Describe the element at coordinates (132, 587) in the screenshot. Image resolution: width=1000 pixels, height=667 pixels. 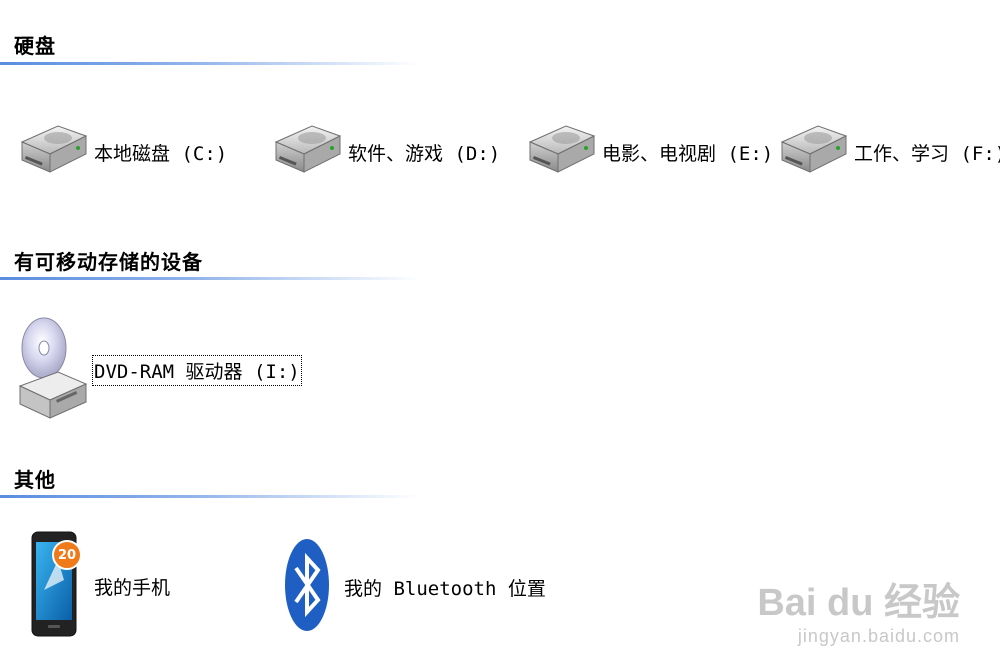
I see `item-label: 我的手机` at that location.